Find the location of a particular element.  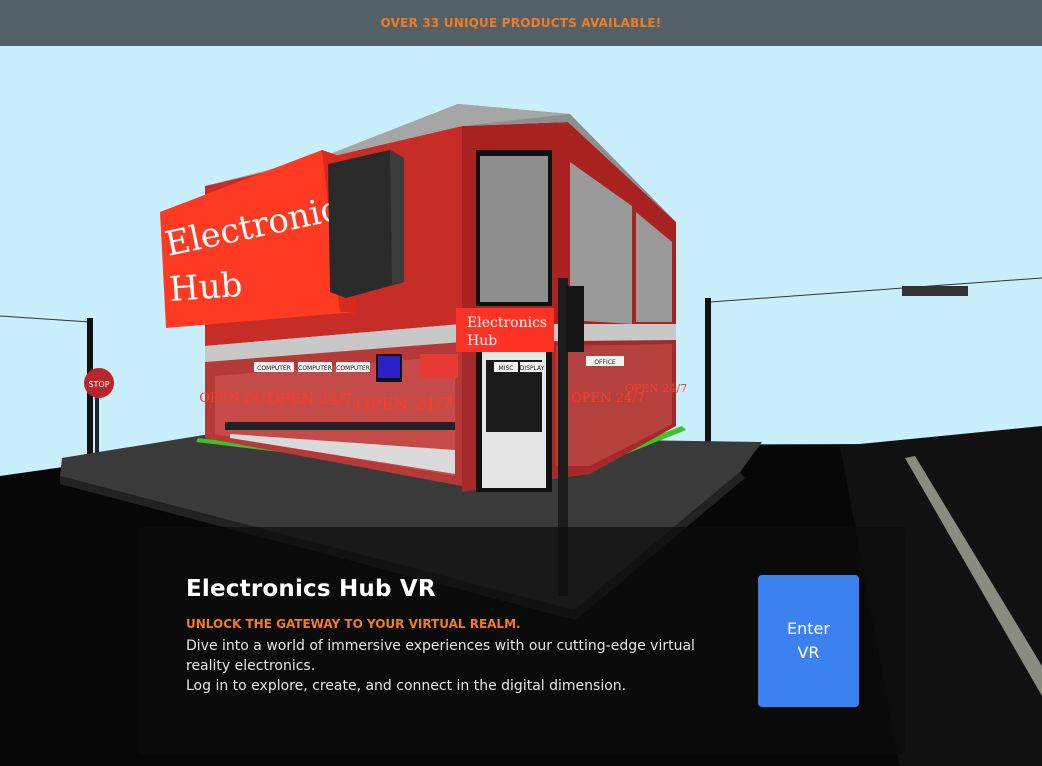

window-open-text-3: OPEN 24/7 is located at coordinates (404, 405).